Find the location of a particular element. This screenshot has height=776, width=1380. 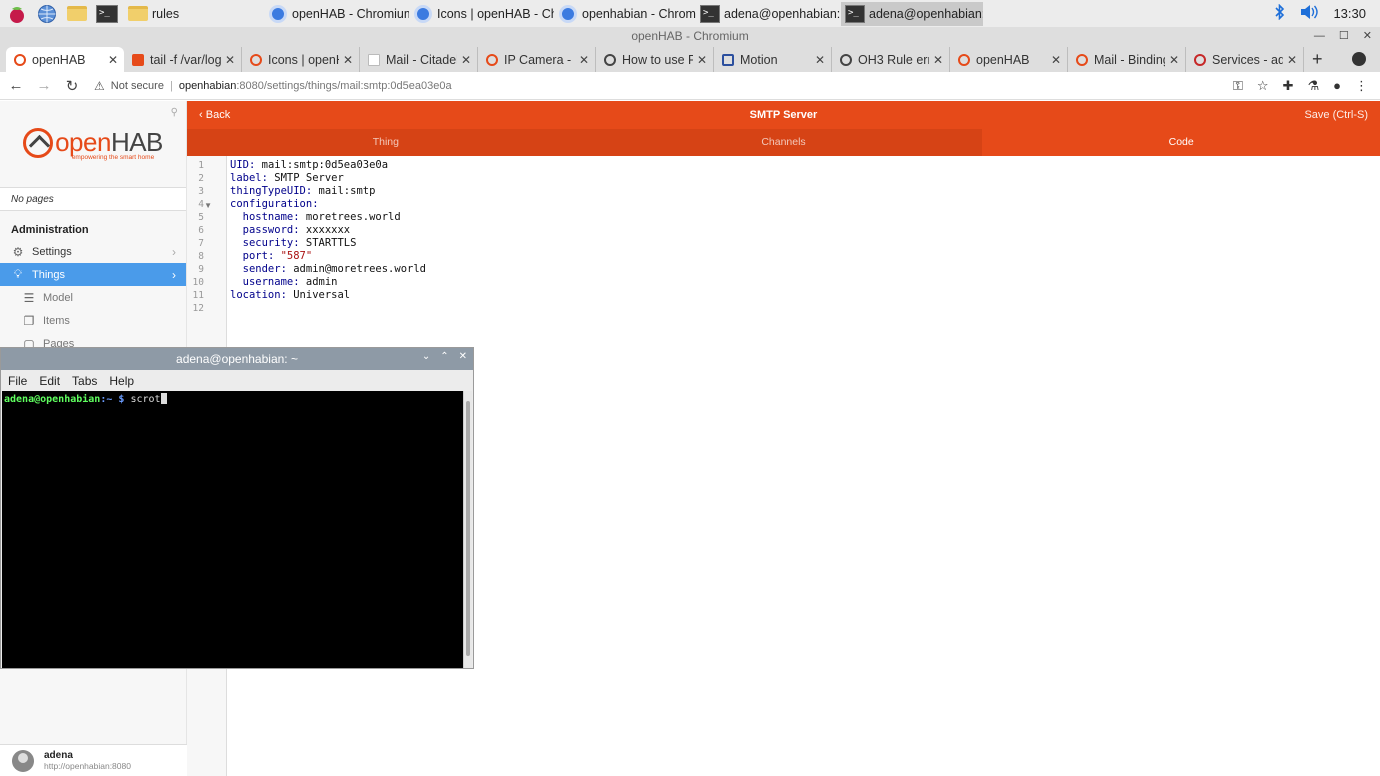

terminal-scrollbar is located at coordinates (467, 529).